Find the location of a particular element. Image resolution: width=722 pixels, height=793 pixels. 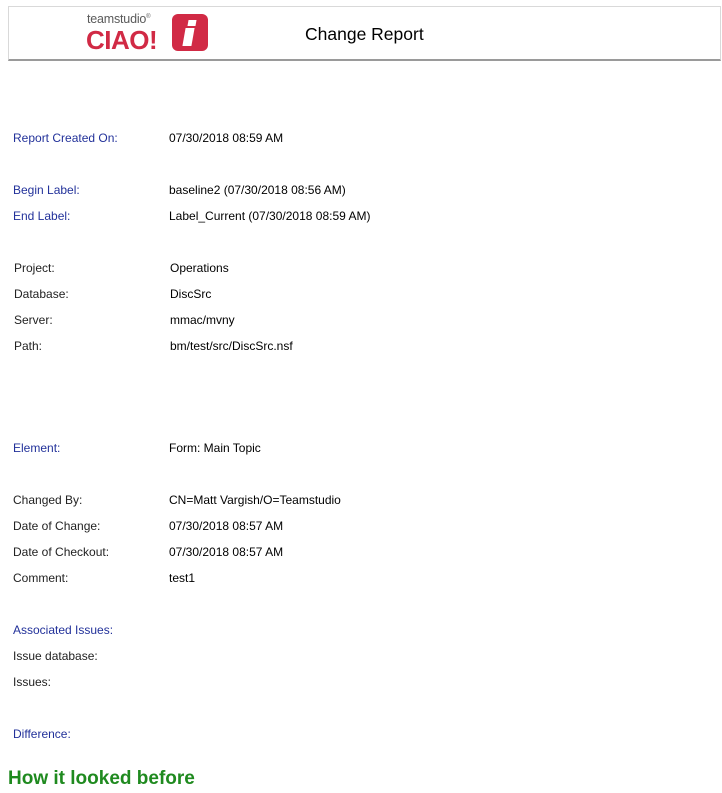

end-label-value: Label_Current (07/30/2018 08:59 AM) is located at coordinates (270, 216).